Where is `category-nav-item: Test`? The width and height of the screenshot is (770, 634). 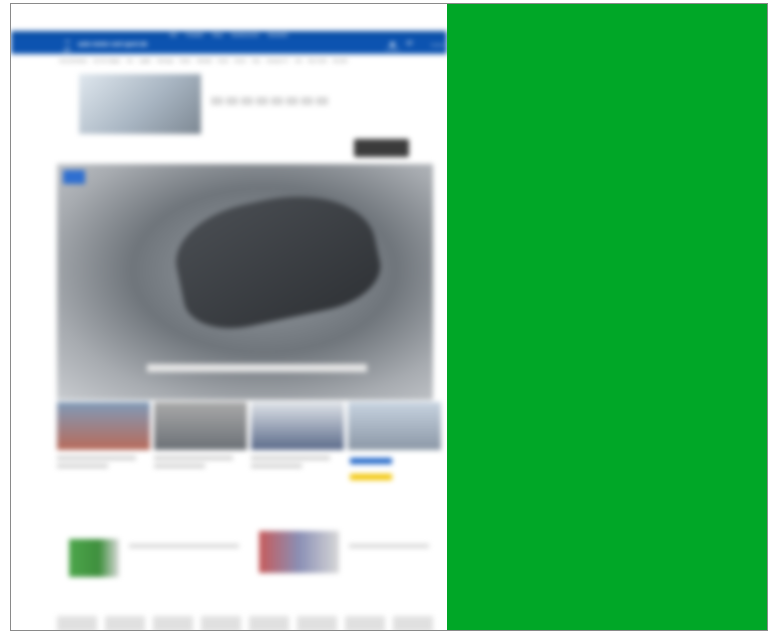 category-nav-item: Test is located at coordinates (129, 61).